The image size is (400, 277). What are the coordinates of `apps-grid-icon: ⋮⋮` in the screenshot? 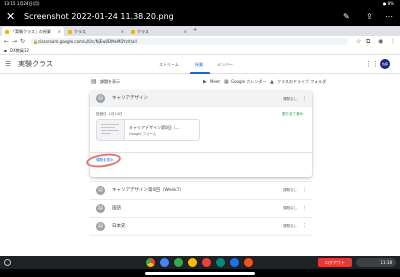 It's located at (372, 64).